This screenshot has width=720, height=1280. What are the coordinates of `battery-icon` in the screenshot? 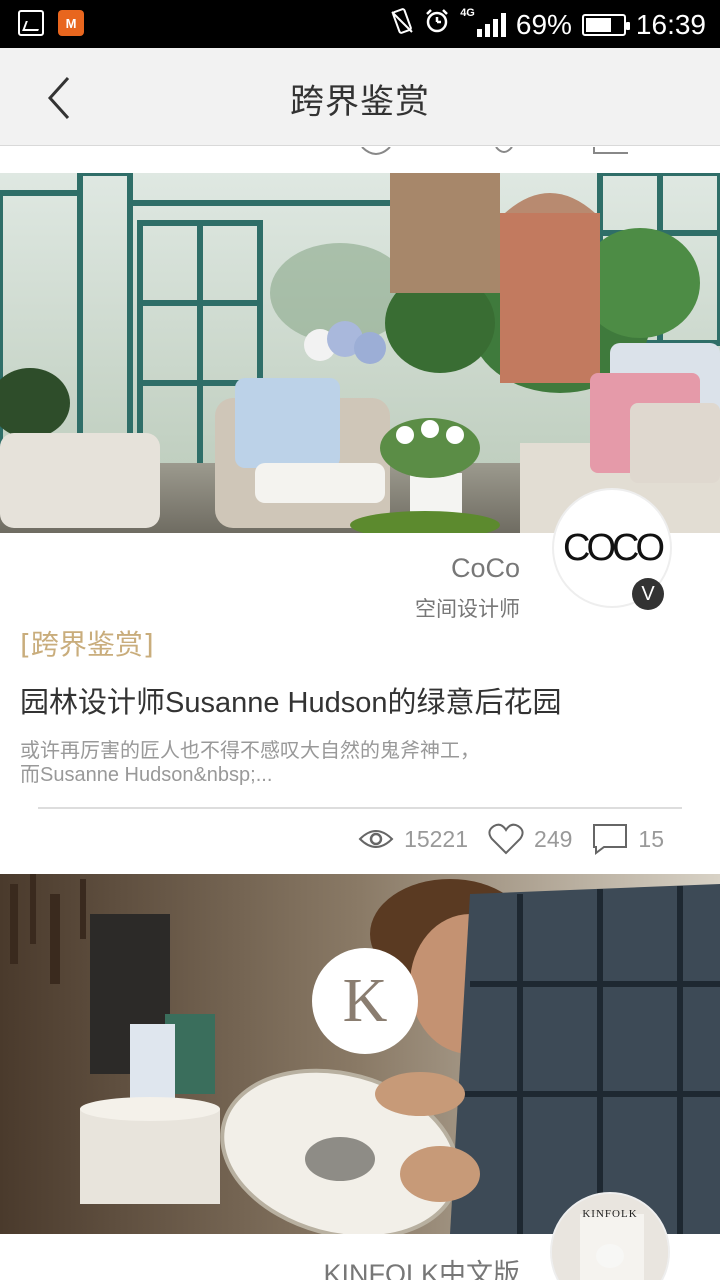 It's located at (605, 24).